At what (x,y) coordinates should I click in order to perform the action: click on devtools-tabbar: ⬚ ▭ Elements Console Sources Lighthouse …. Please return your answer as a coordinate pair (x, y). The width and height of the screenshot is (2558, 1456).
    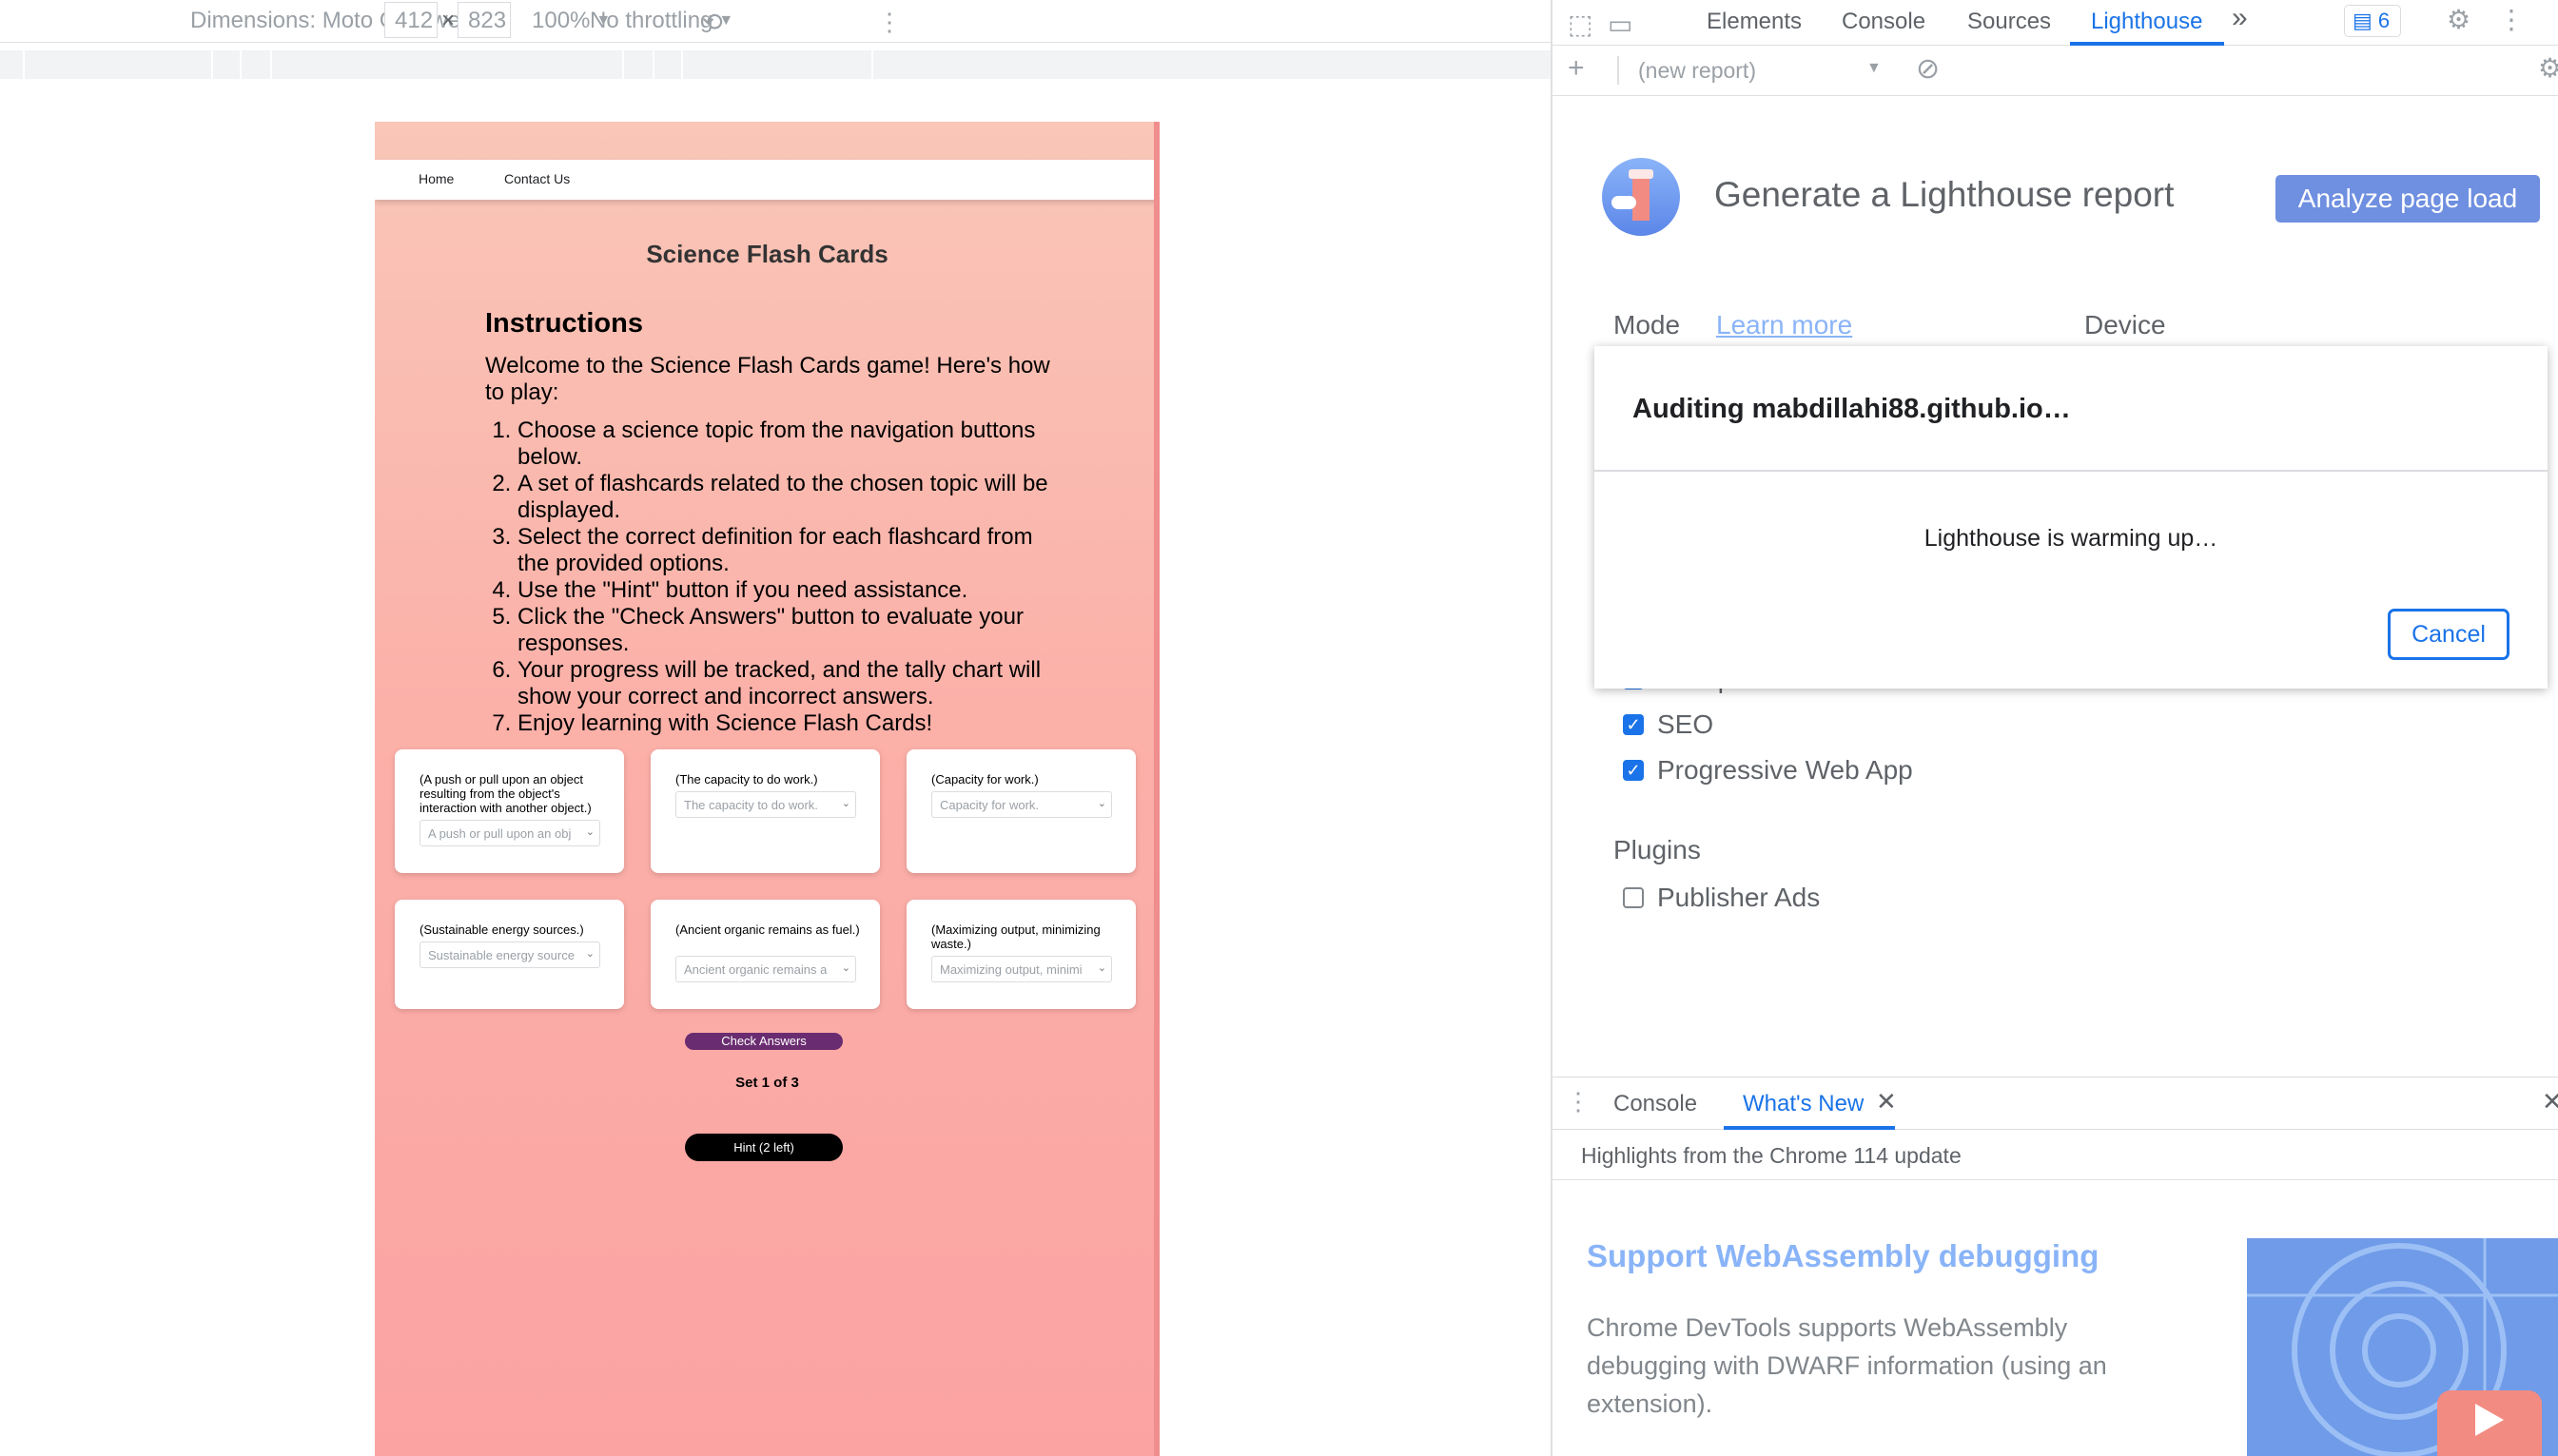
    Looking at the image, I should click on (2055, 23).